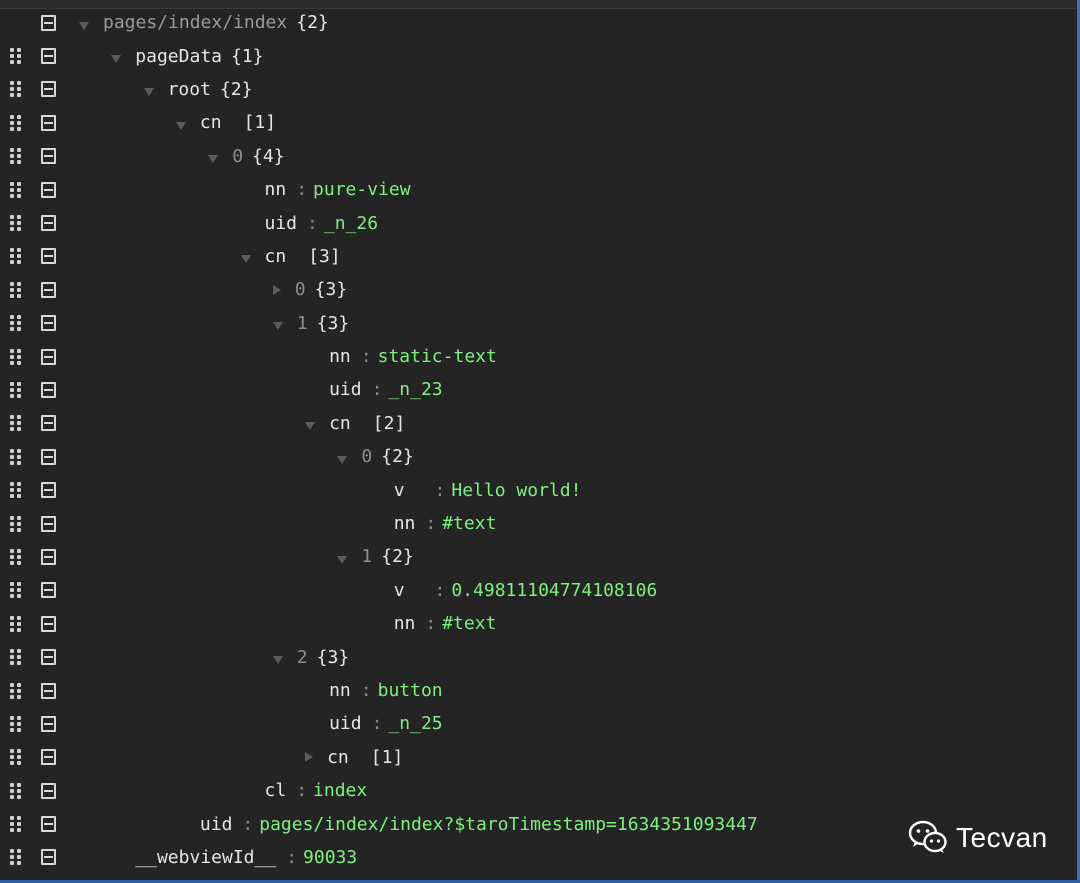  I want to click on tree-row: cl: index, so click(538, 790).